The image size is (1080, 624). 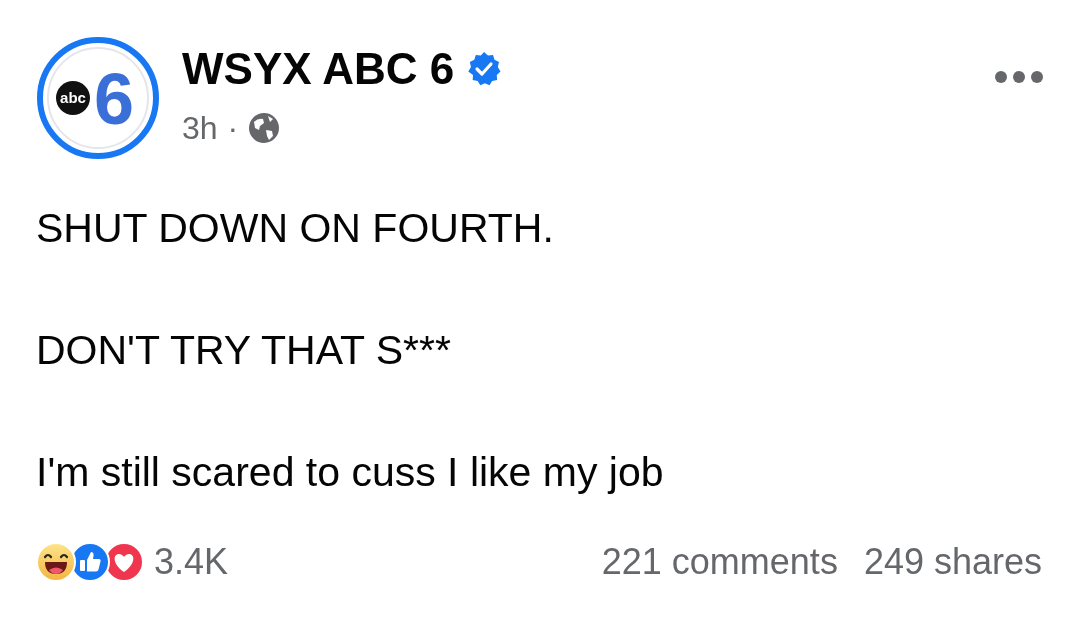 I want to click on reactions-icon, so click(x=90, y=562).